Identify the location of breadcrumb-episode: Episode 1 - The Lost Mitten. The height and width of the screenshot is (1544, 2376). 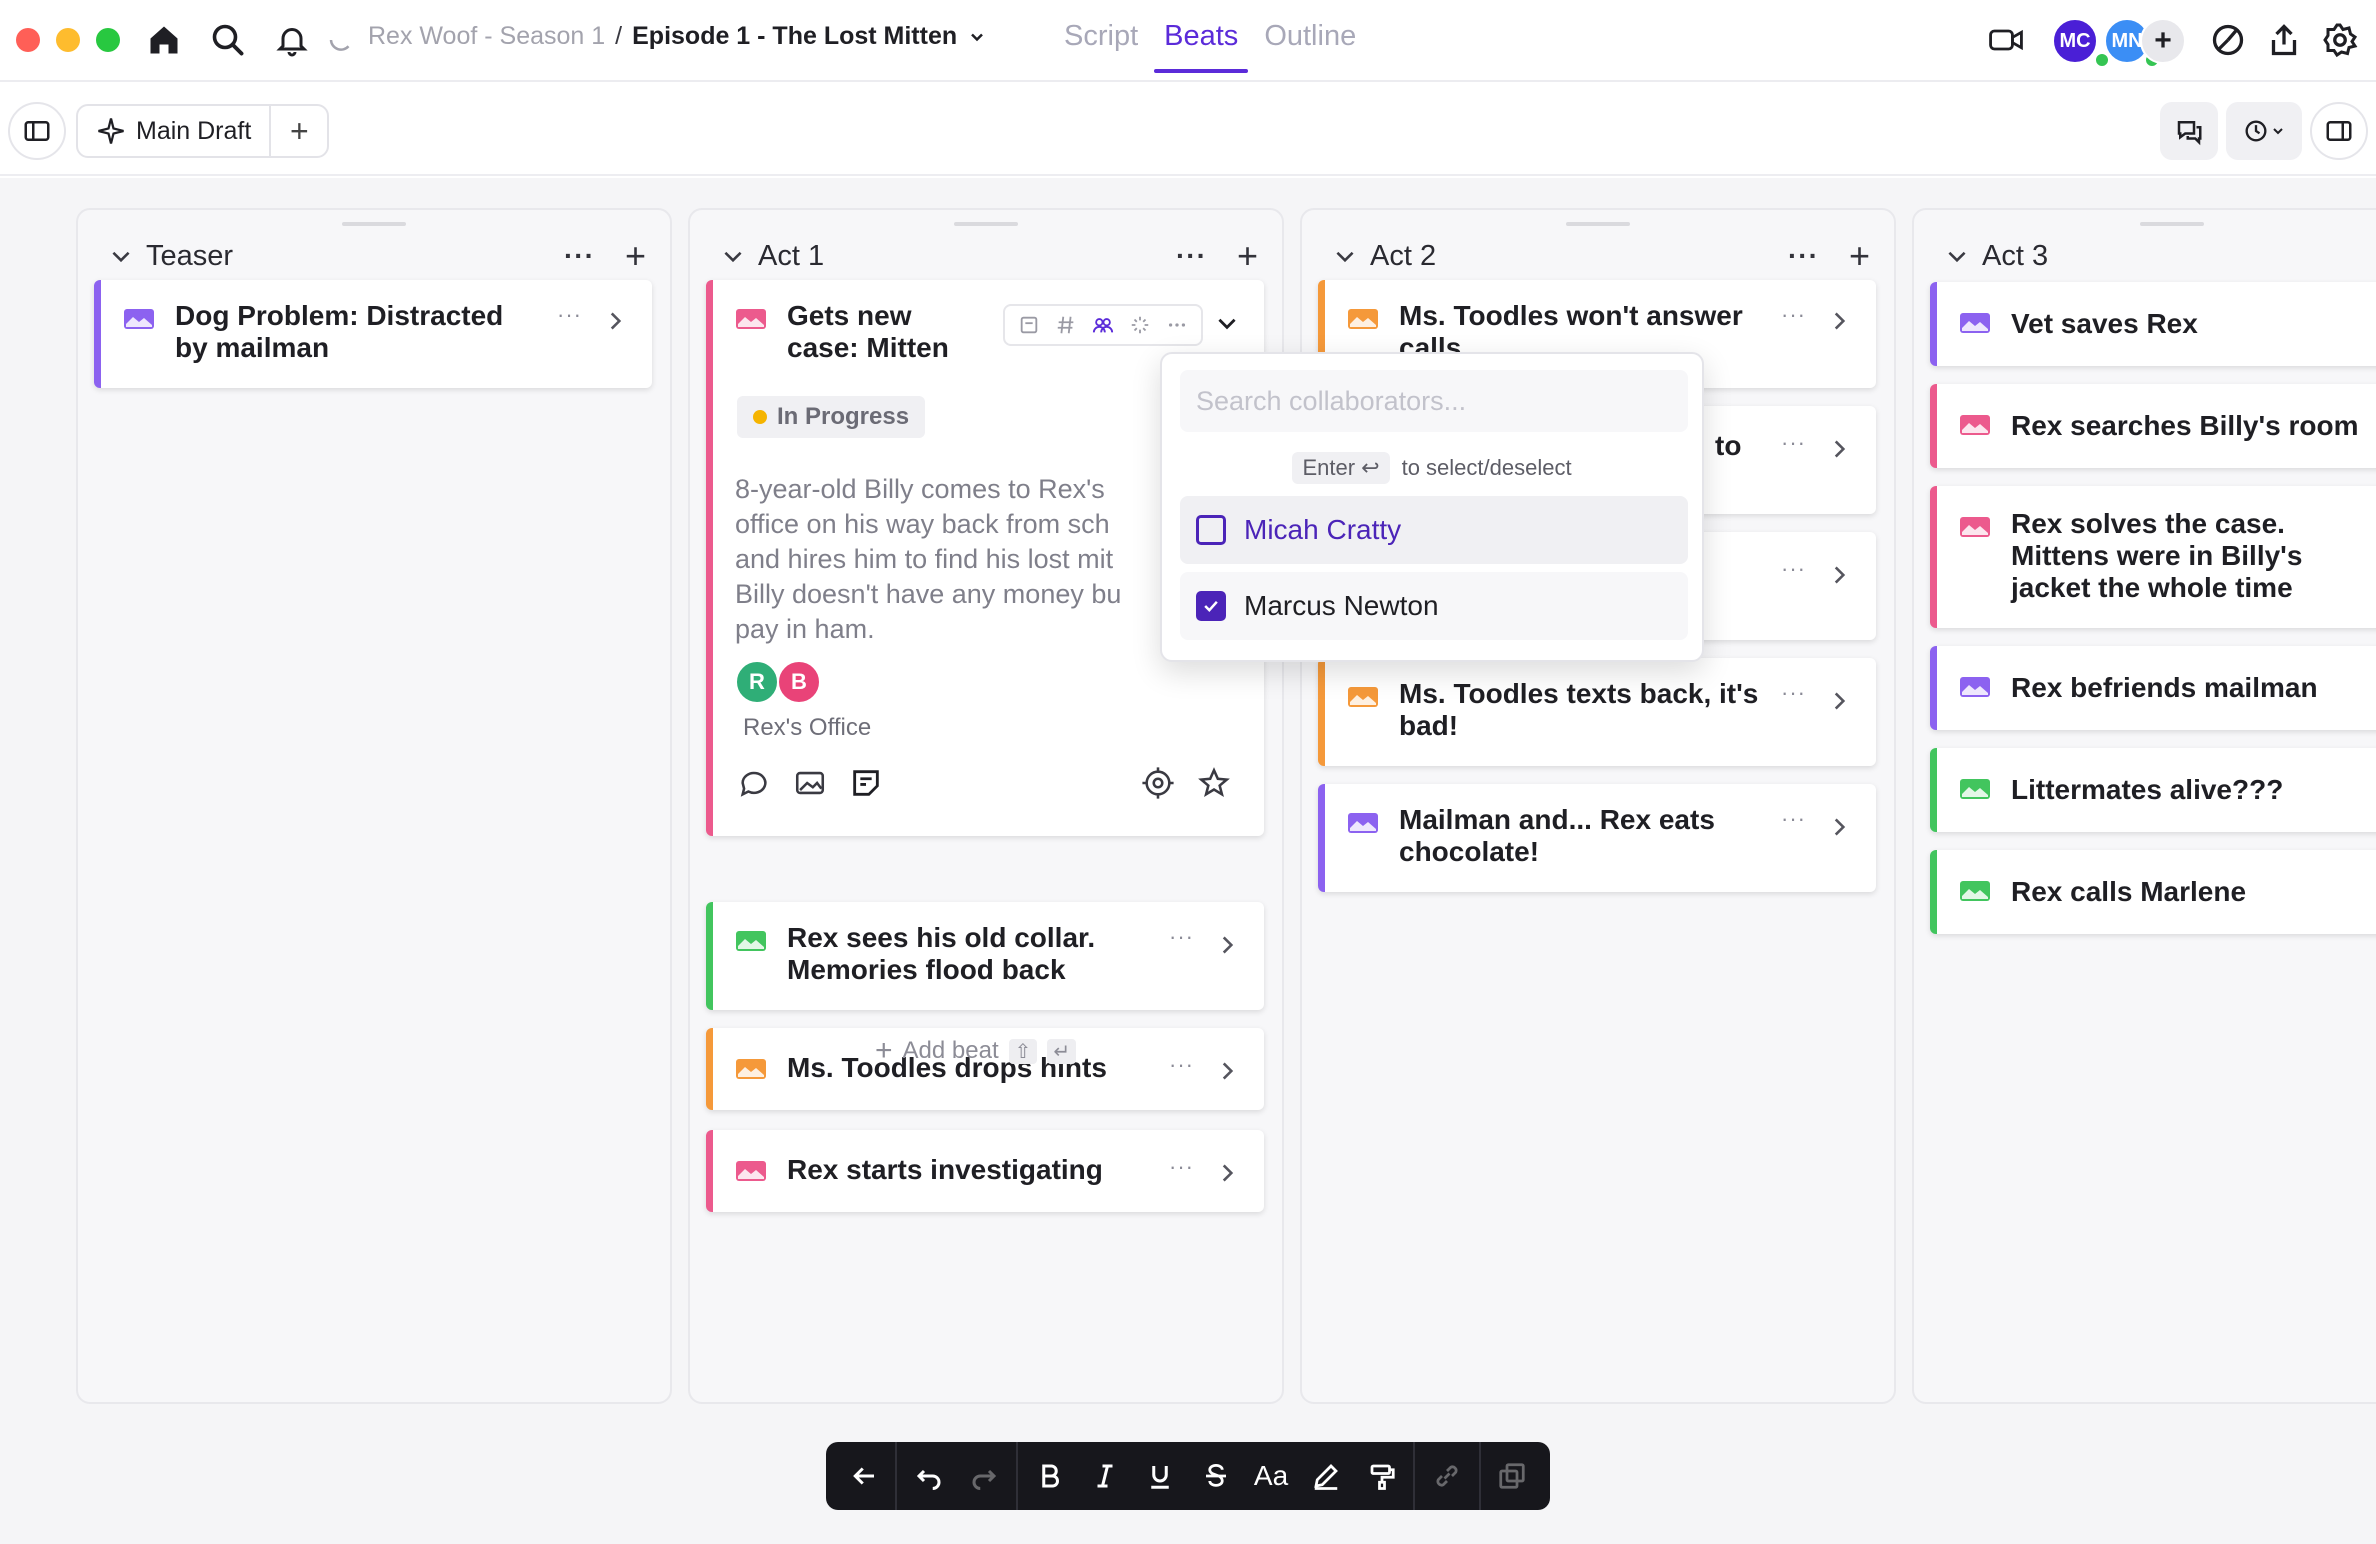
(794, 36).